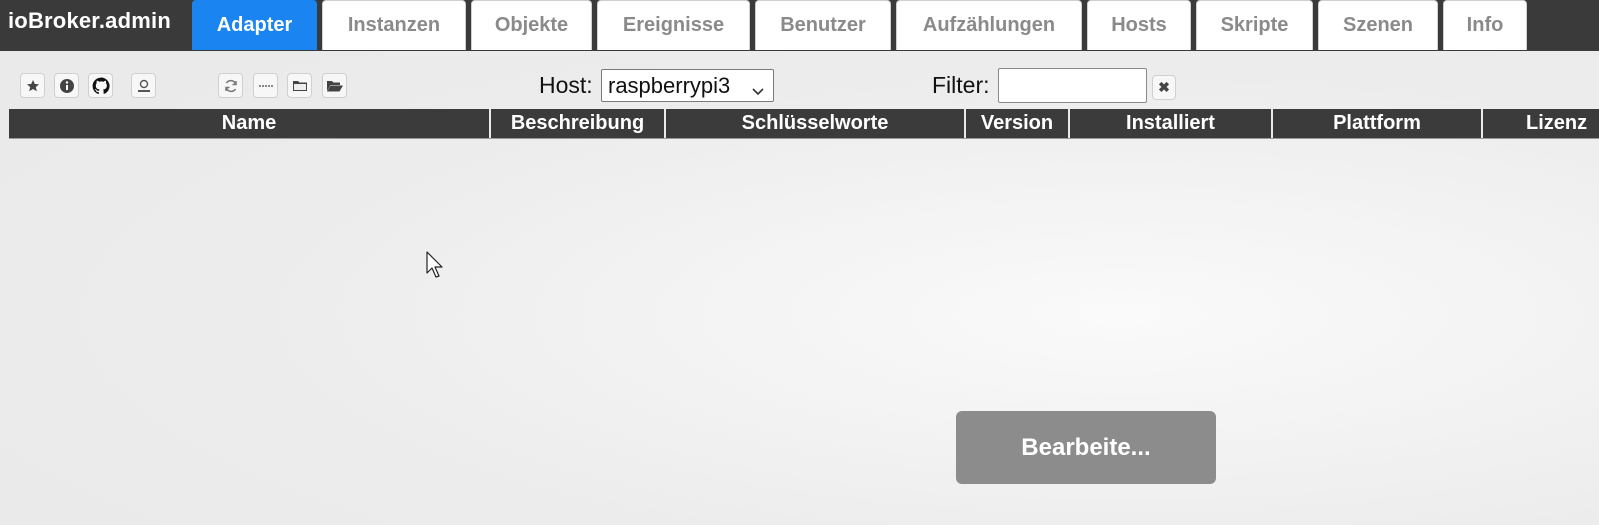 The width and height of the screenshot is (1599, 525). Describe the element at coordinates (816, 123) in the screenshot. I see `column-header-schluesselworte: Schlüsselworte` at that location.